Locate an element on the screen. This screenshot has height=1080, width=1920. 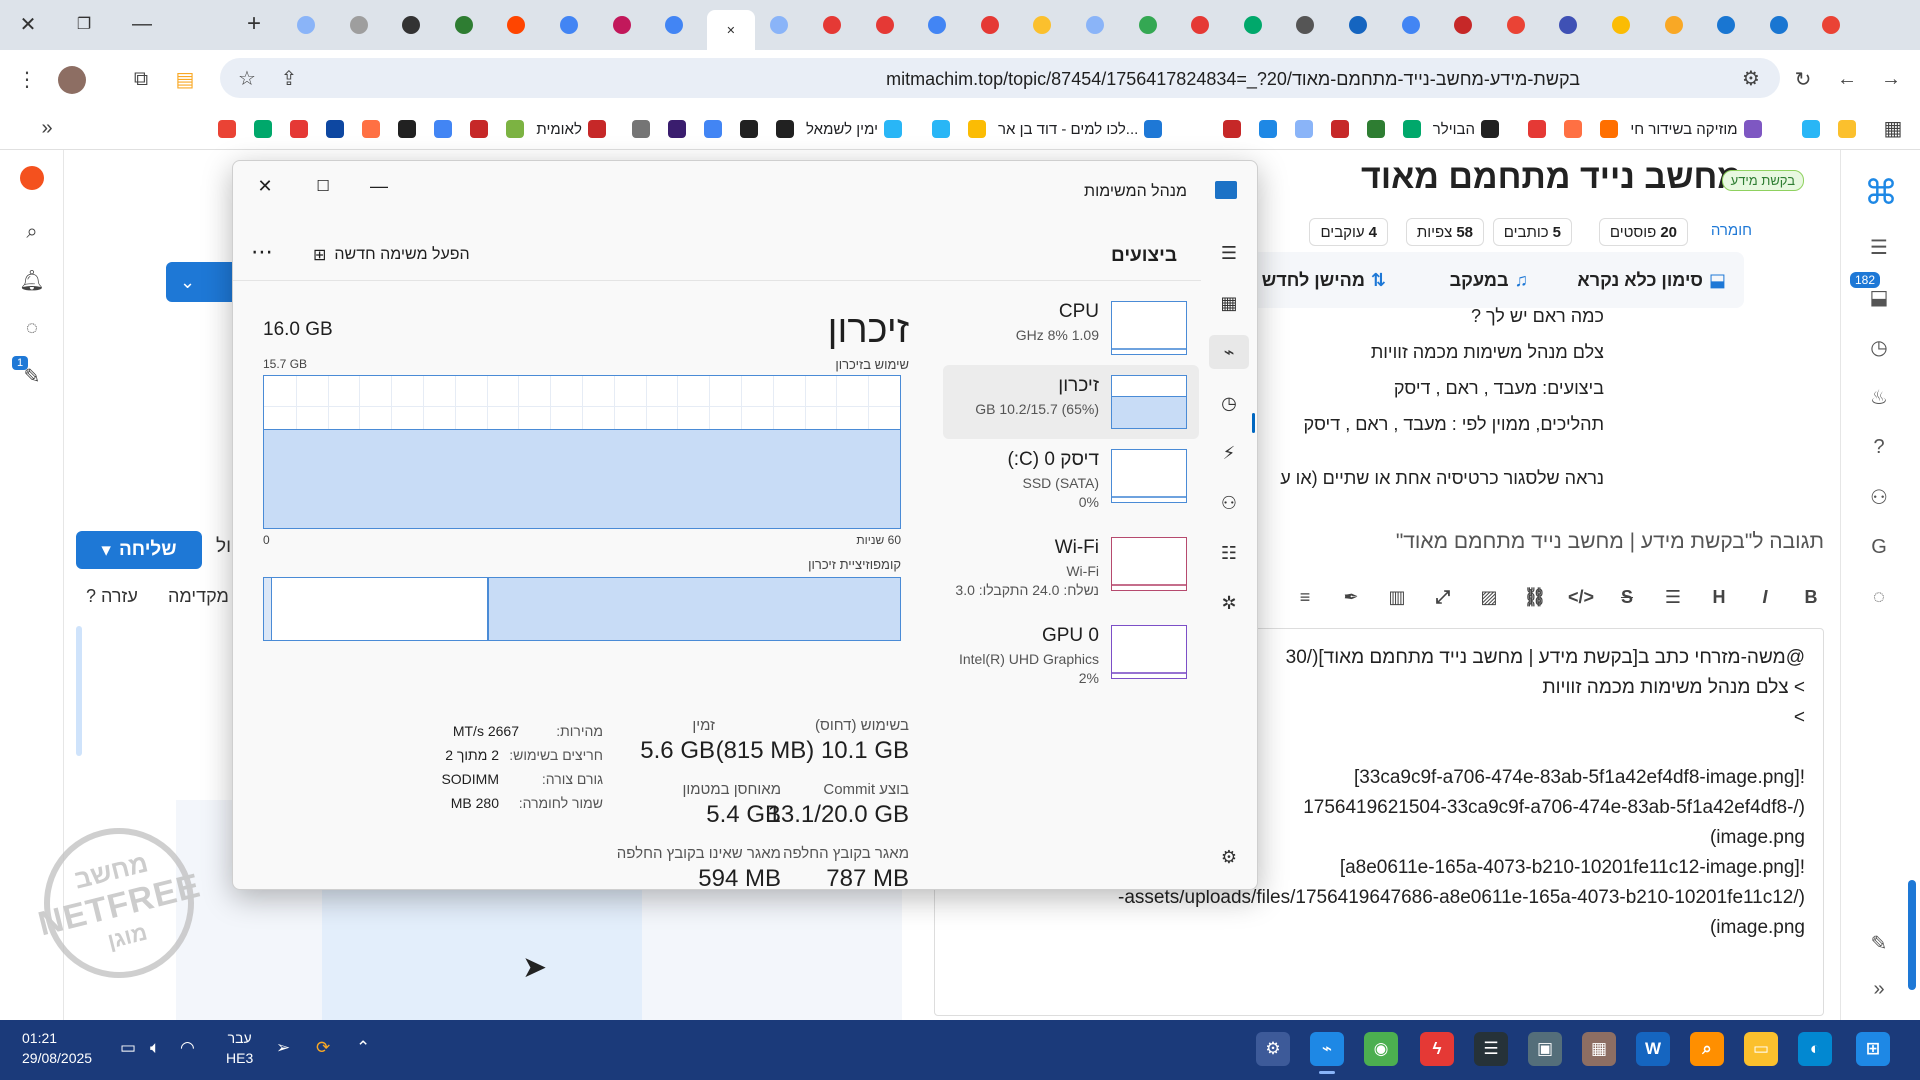
tm-minimize-icon: — is located at coordinates (379, 186).